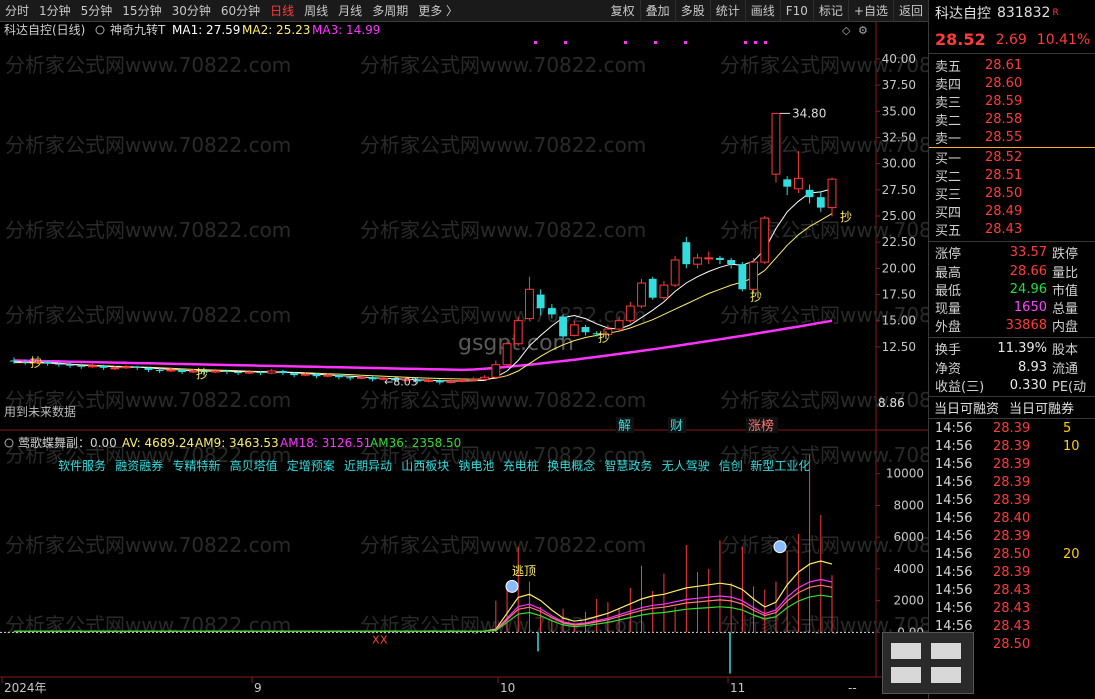 Image resolution: width=1095 pixels, height=699 pixels. Describe the element at coordinates (282, 11) in the screenshot. I see `period-tab-6: 日线` at that location.